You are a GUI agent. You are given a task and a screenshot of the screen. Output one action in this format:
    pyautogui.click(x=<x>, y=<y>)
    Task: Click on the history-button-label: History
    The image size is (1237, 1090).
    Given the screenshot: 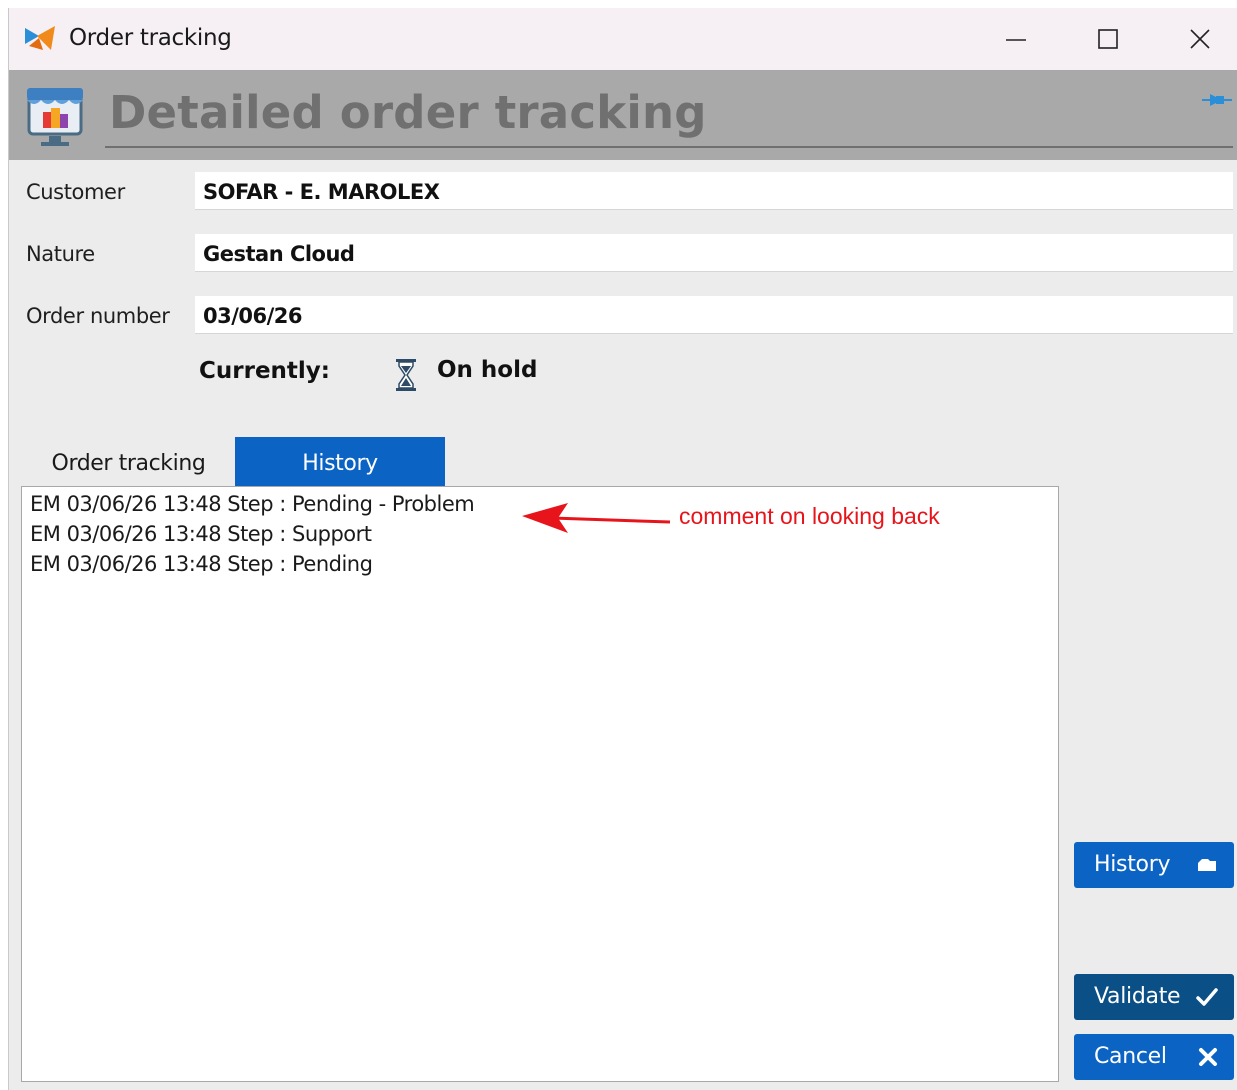 What is the action you would take?
    pyautogui.click(x=1132, y=864)
    